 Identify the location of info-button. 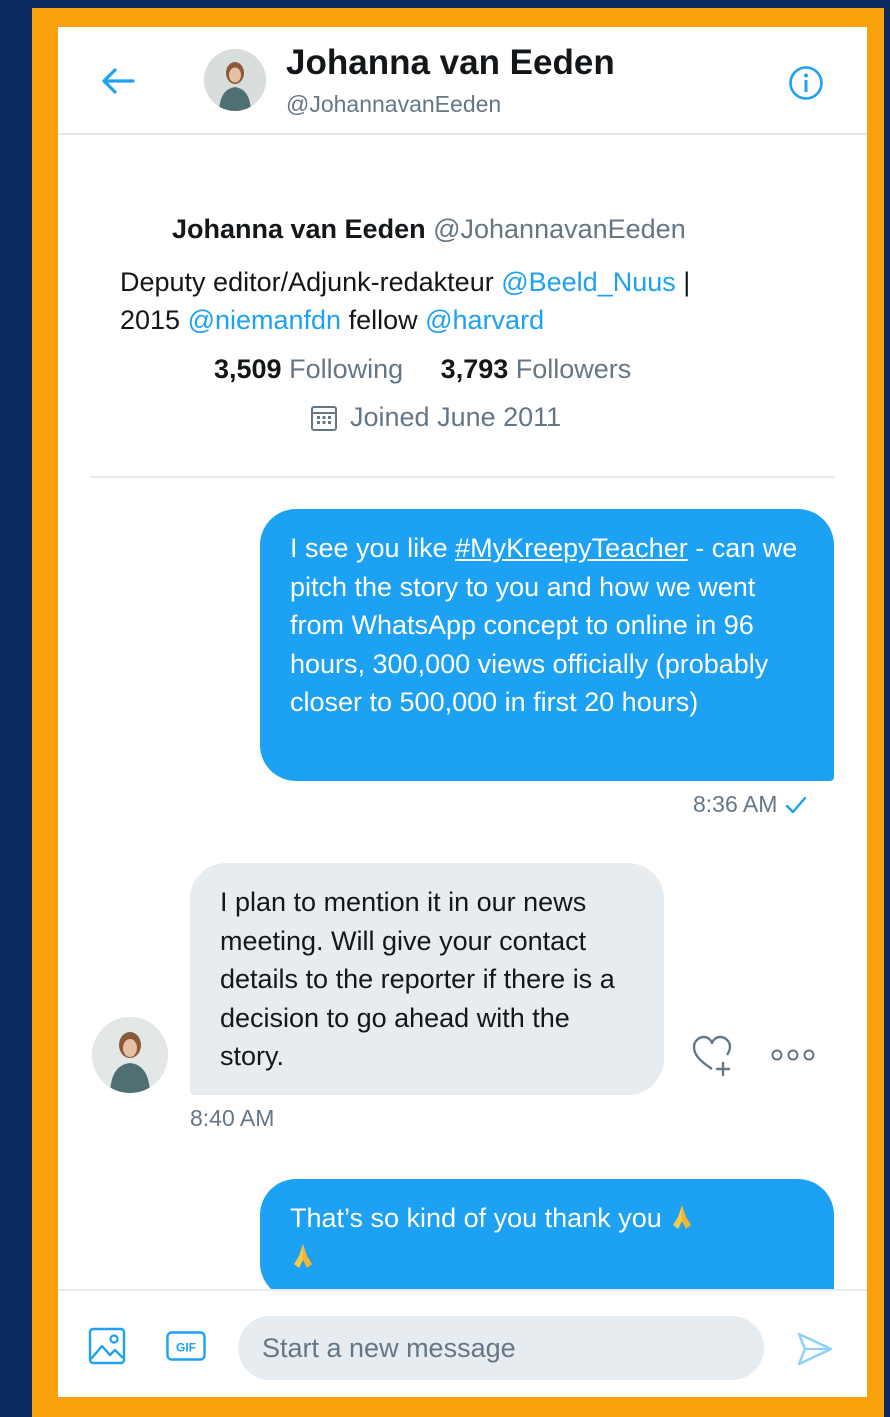
(806, 83).